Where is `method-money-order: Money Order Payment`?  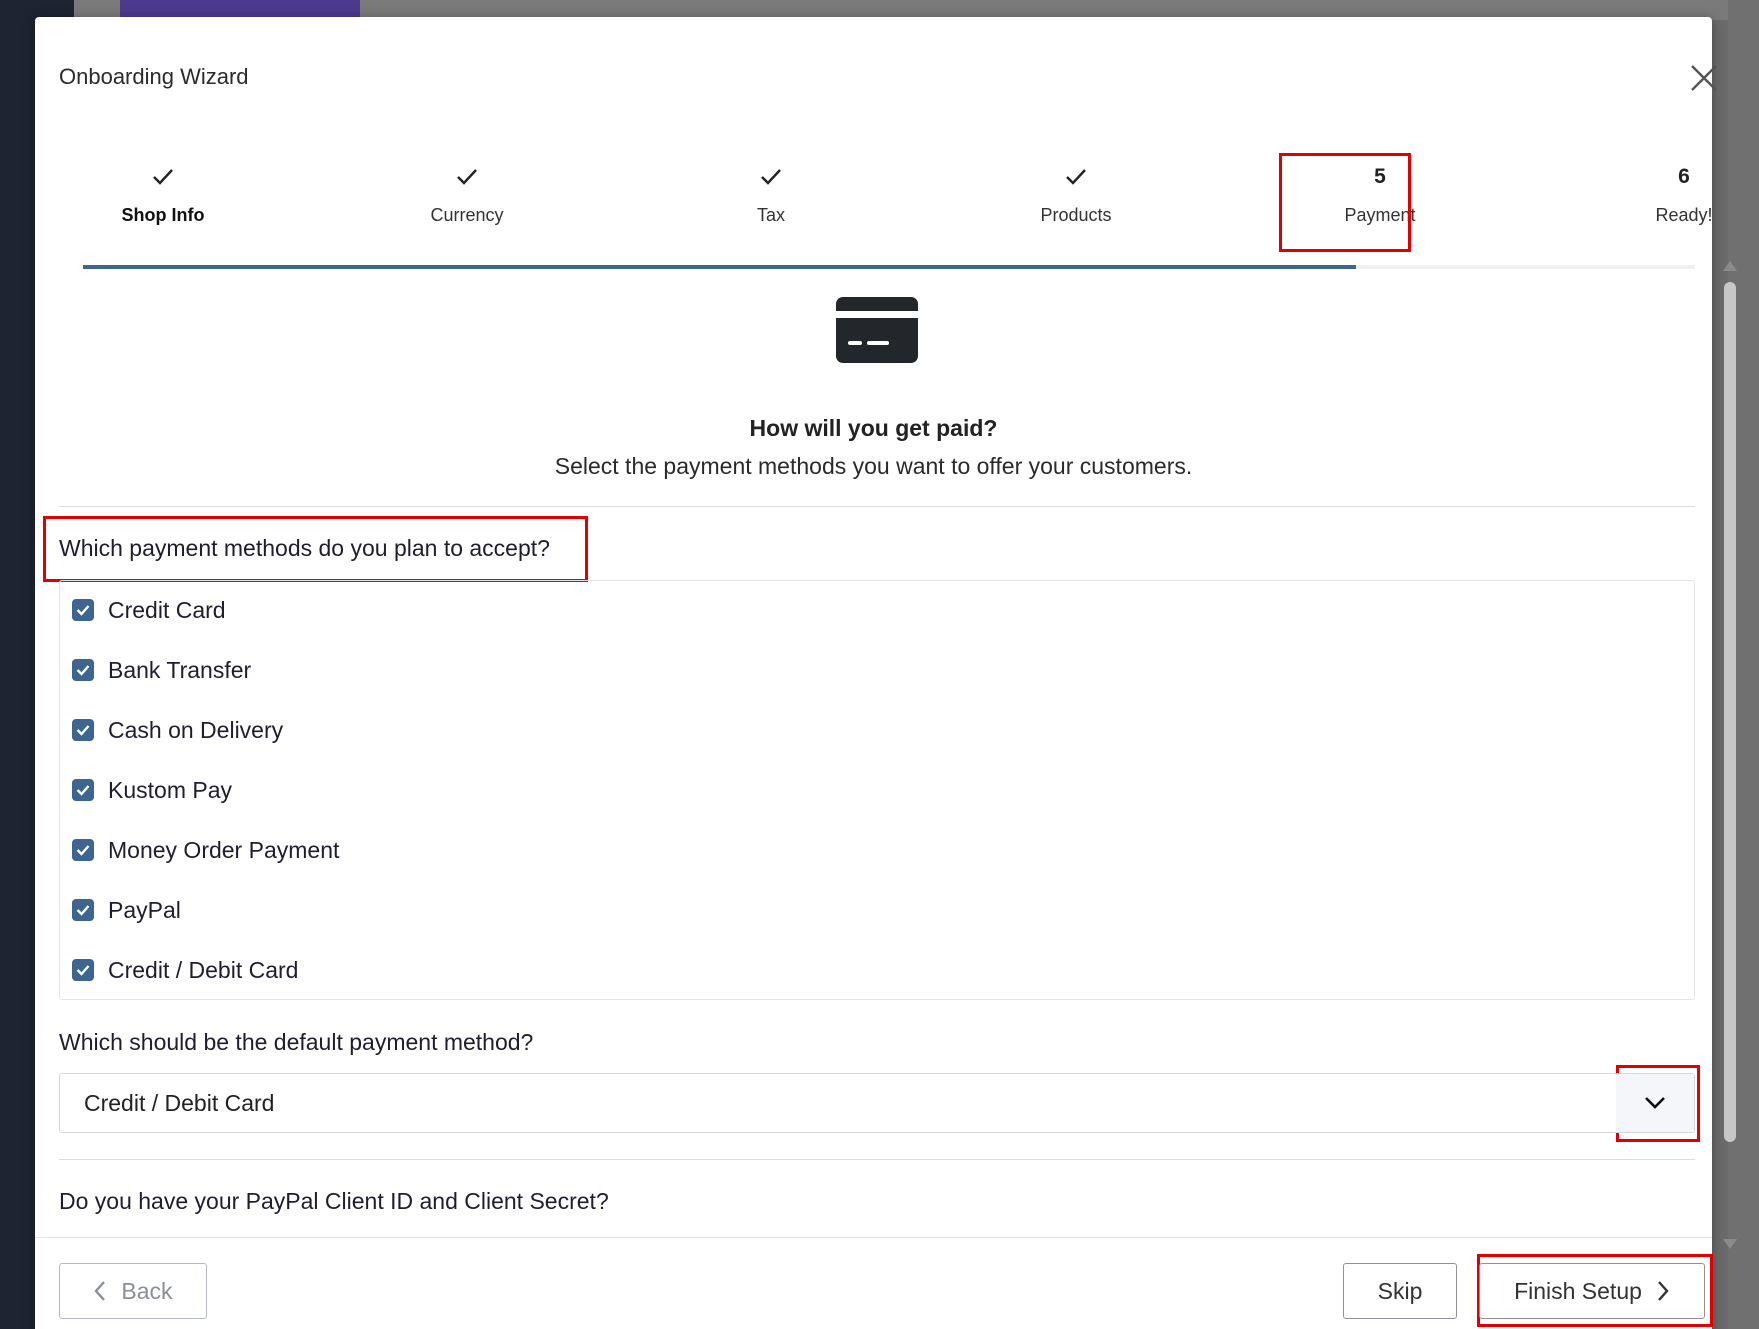
method-money-order: Money Order Payment is located at coordinates (205, 850).